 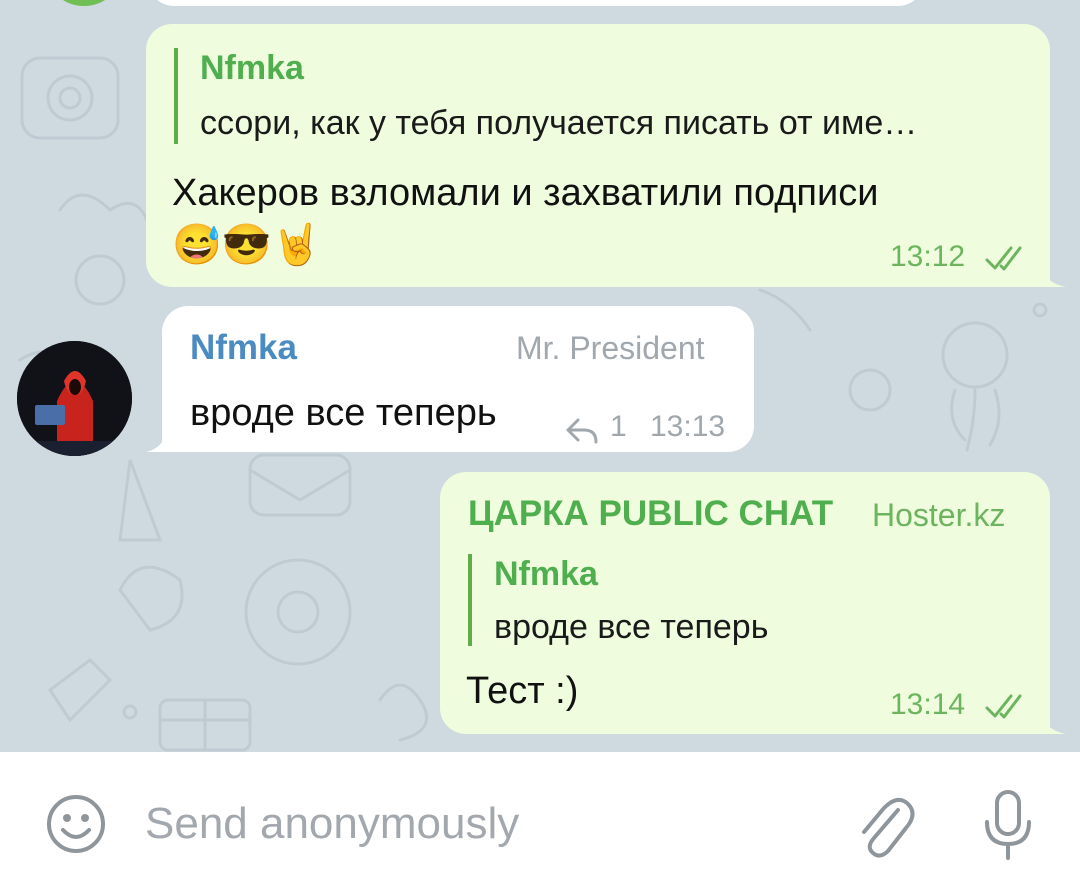 I want to click on reply-snippet: вроде все теперь, so click(x=631, y=627).